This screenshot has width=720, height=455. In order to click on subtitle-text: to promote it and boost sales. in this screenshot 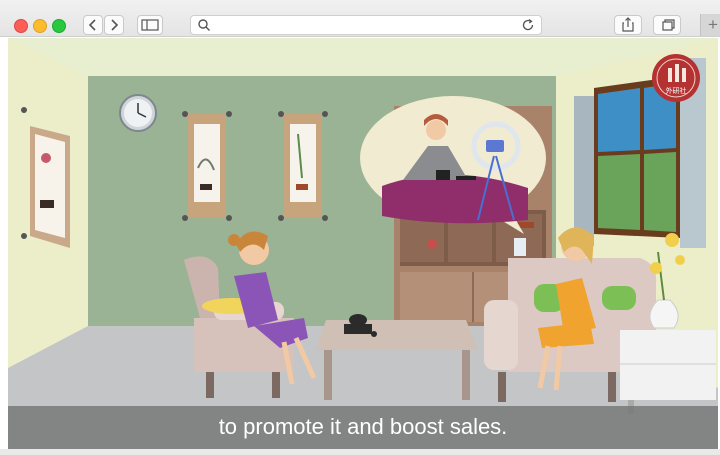, I will do `click(363, 426)`.